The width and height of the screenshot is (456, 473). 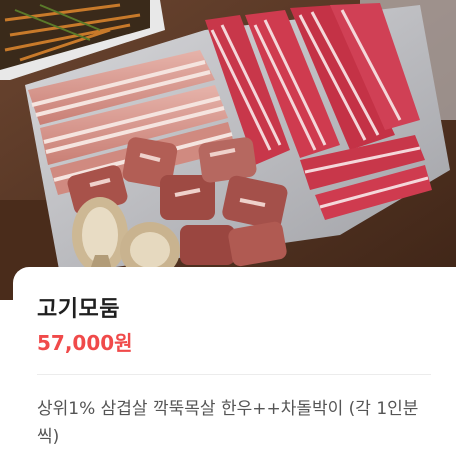 What do you see at coordinates (78, 309) in the screenshot?
I see `menu-item-name: 고기모둠` at bounding box center [78, 309].